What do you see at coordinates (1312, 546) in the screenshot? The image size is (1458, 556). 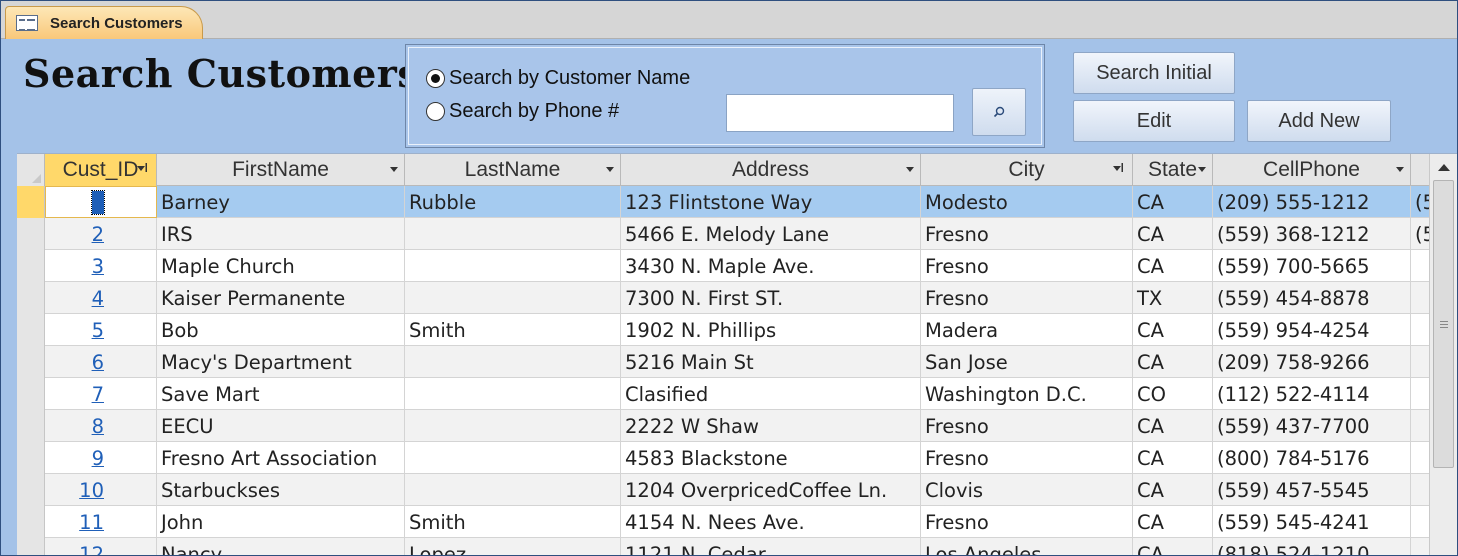 I see `cell-phone: (818) 524-1210` at bounding box center [1312, 546].